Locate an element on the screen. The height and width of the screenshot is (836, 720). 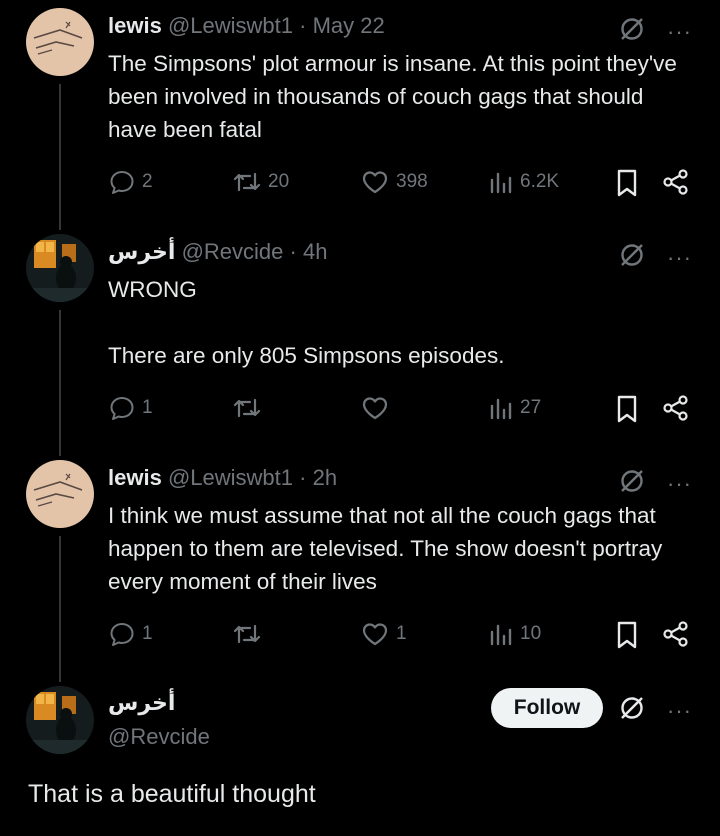
like-count: 398 is located at coordinates (412, 181).